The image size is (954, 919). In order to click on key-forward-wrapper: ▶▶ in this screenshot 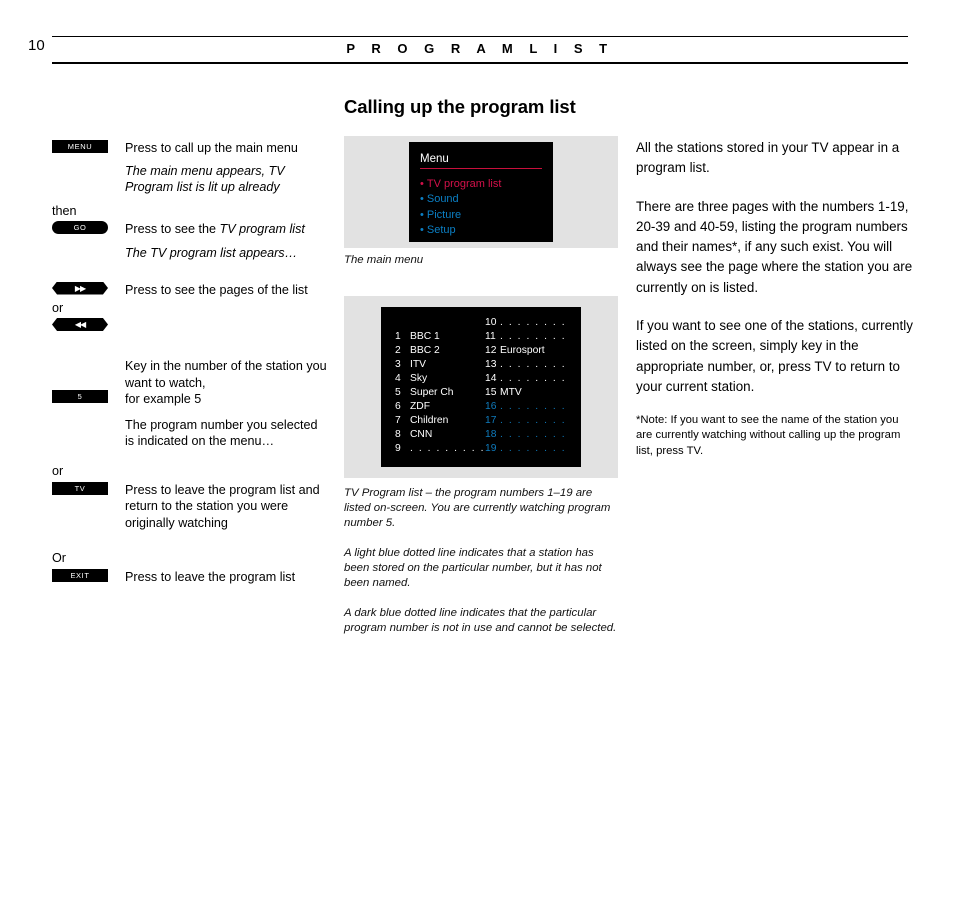, I will do `click(80, 288)`.